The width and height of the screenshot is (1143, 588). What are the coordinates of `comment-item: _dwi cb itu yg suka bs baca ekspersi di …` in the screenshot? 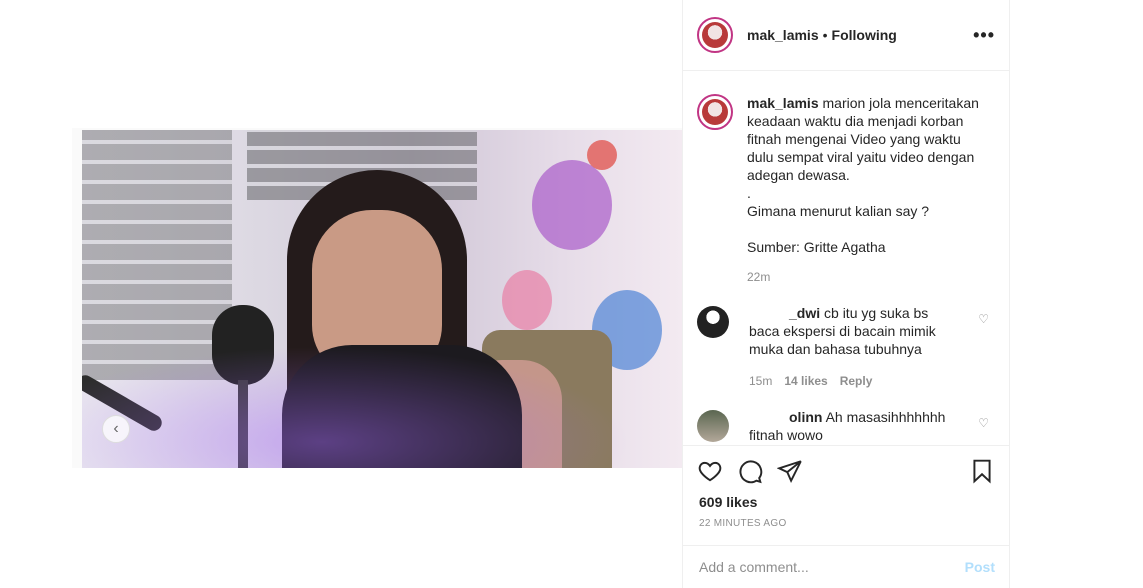 It's located at (846, 338).